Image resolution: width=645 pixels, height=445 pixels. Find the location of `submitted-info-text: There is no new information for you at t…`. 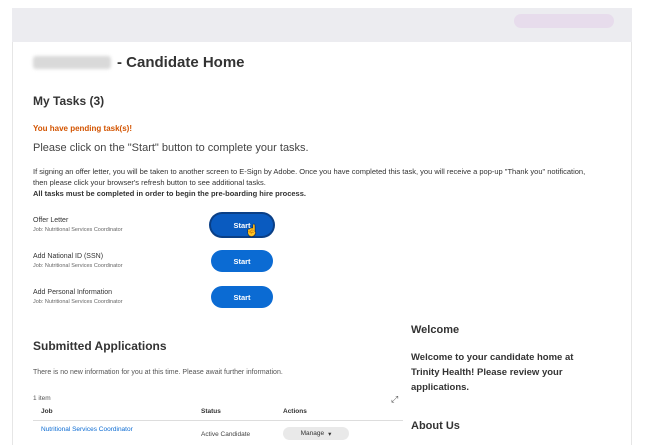

submitted-info-text: There is no new information for you at t… is located at coordinates (158, 372).